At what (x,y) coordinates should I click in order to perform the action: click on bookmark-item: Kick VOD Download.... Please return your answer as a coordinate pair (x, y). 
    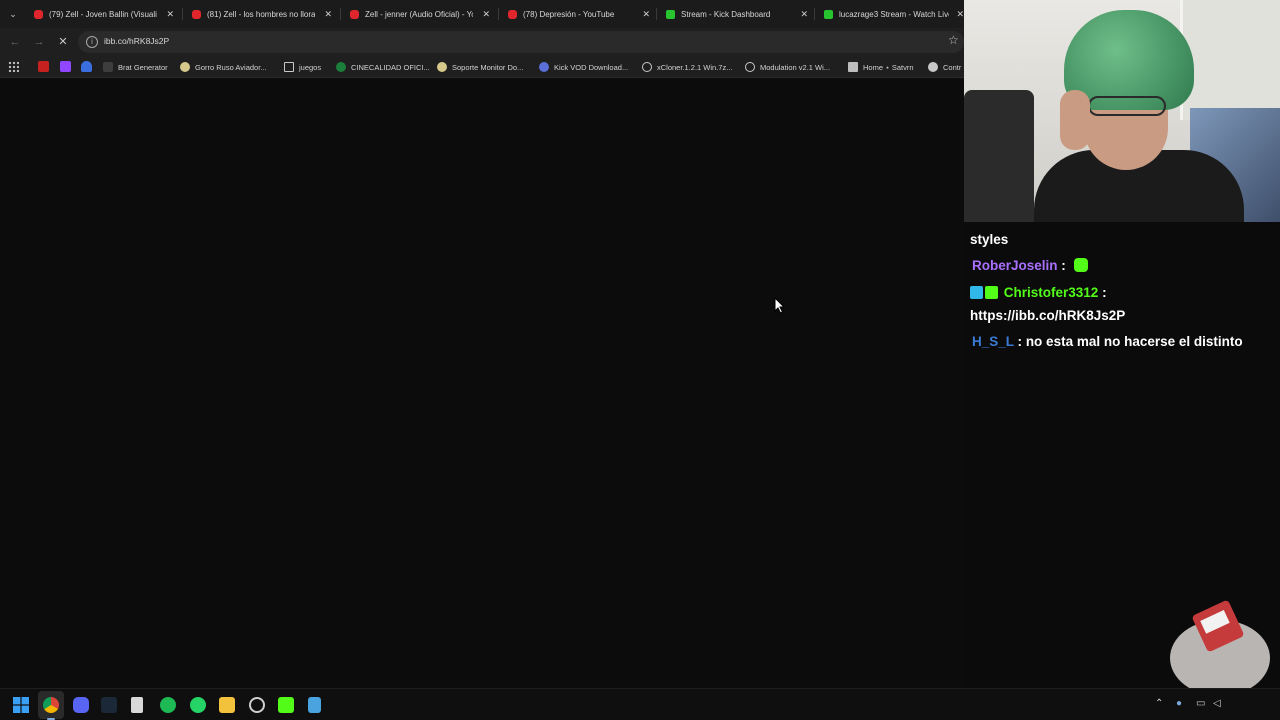
    Looking at the image, I should click on (583, 67).